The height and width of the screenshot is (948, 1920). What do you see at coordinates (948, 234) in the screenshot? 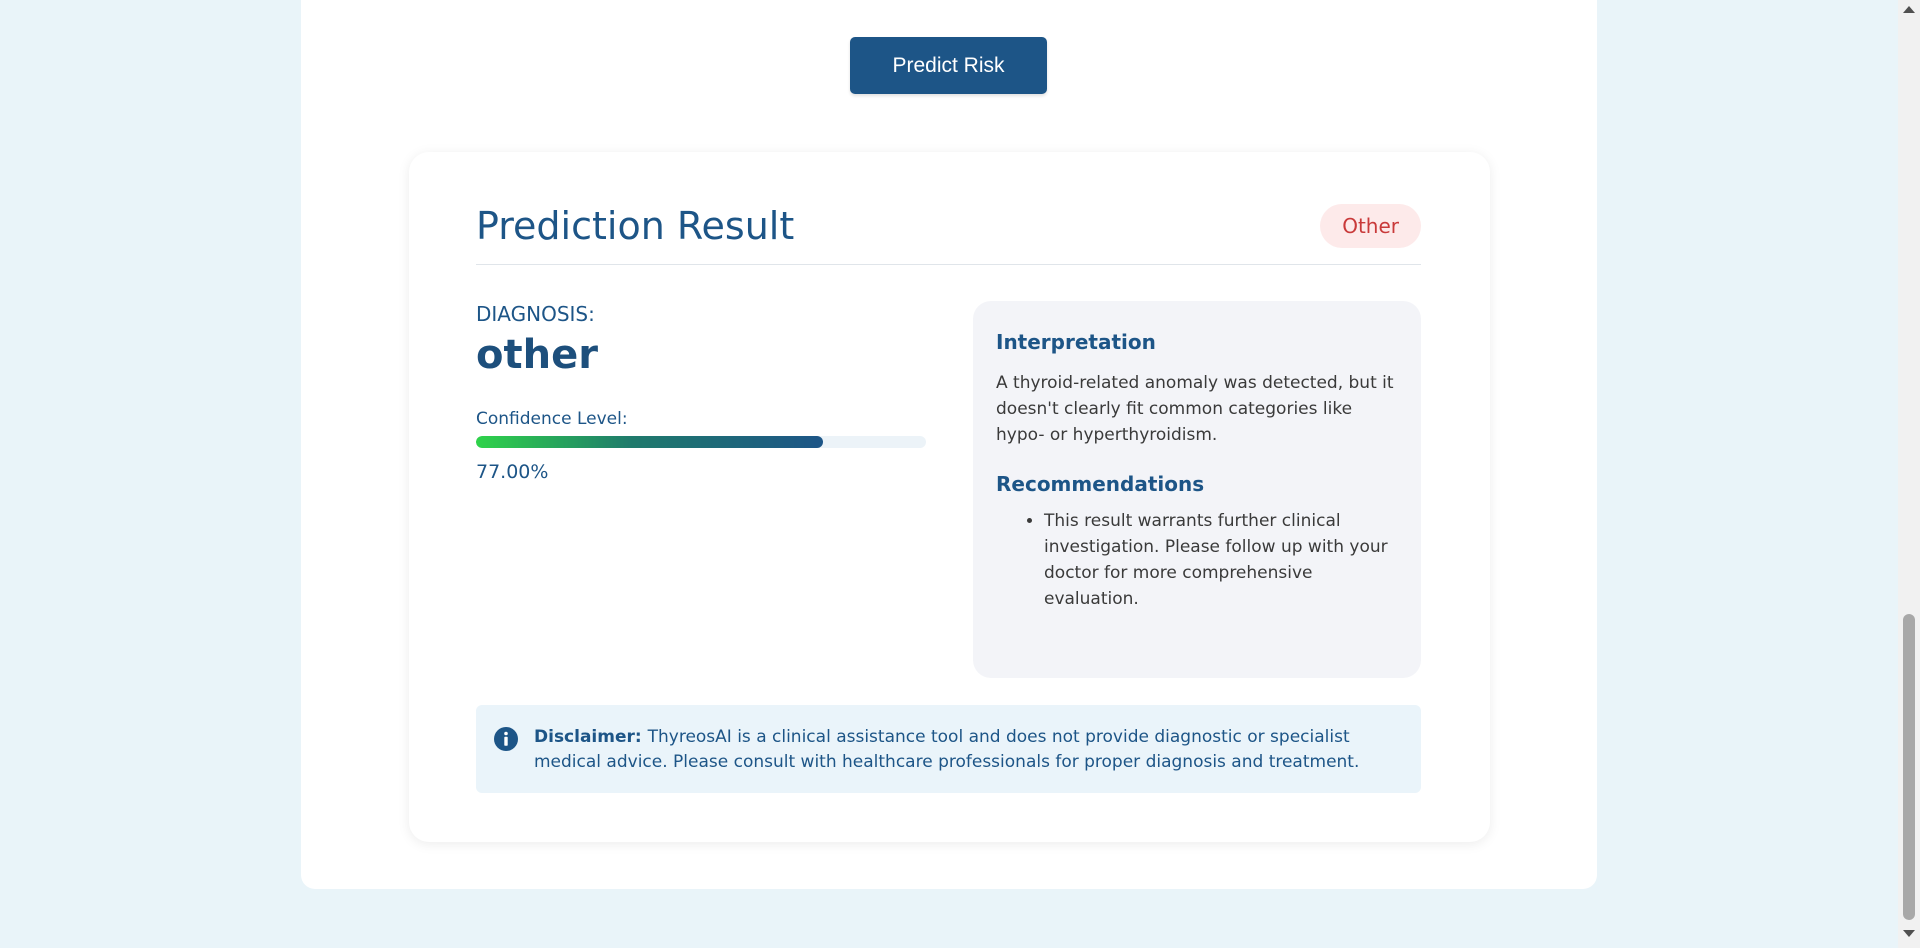
I see `result-header: Prediction Result Other` at bounding box center [948, 234].